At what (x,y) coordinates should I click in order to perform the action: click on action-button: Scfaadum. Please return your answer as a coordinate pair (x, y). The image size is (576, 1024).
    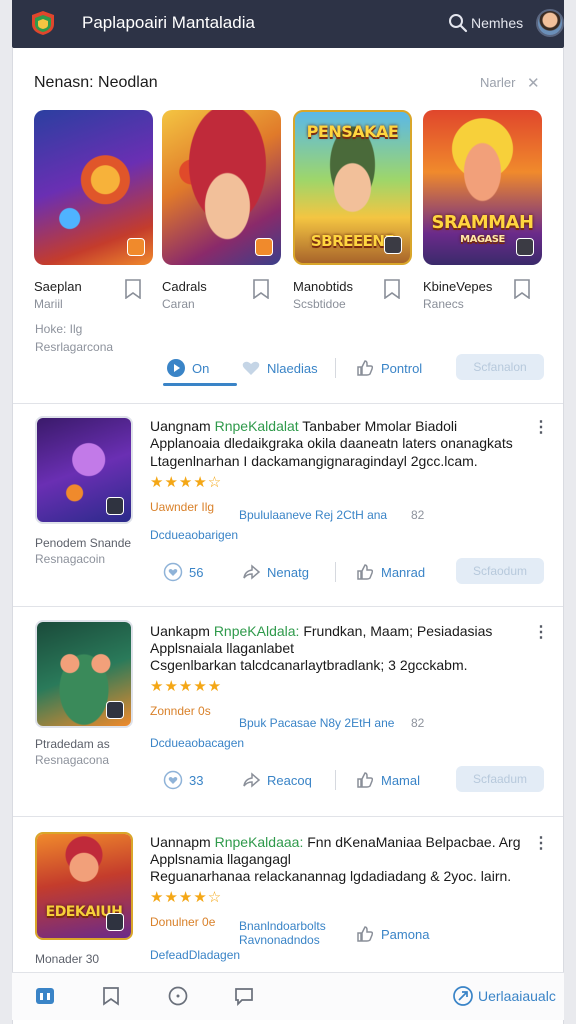
    Looking at the image, I should click on (500, 779).